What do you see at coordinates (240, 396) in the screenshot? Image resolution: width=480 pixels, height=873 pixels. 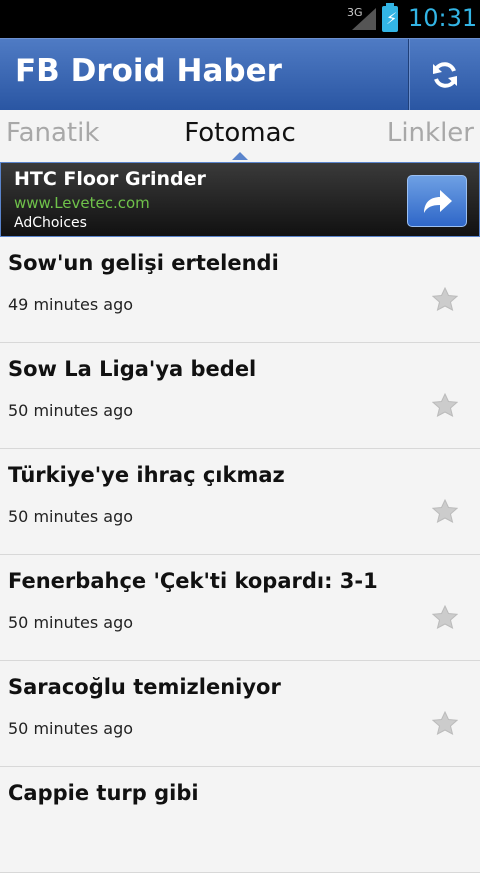 I see `list-item: Sow La Liga'ya bedel 50 minutes ago` at bounding box center [240, 396].